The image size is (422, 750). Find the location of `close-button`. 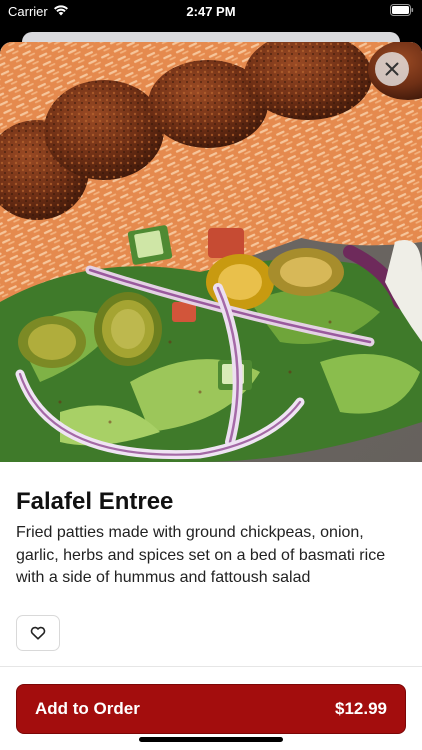

close-button is located at coordinates (392, 69).